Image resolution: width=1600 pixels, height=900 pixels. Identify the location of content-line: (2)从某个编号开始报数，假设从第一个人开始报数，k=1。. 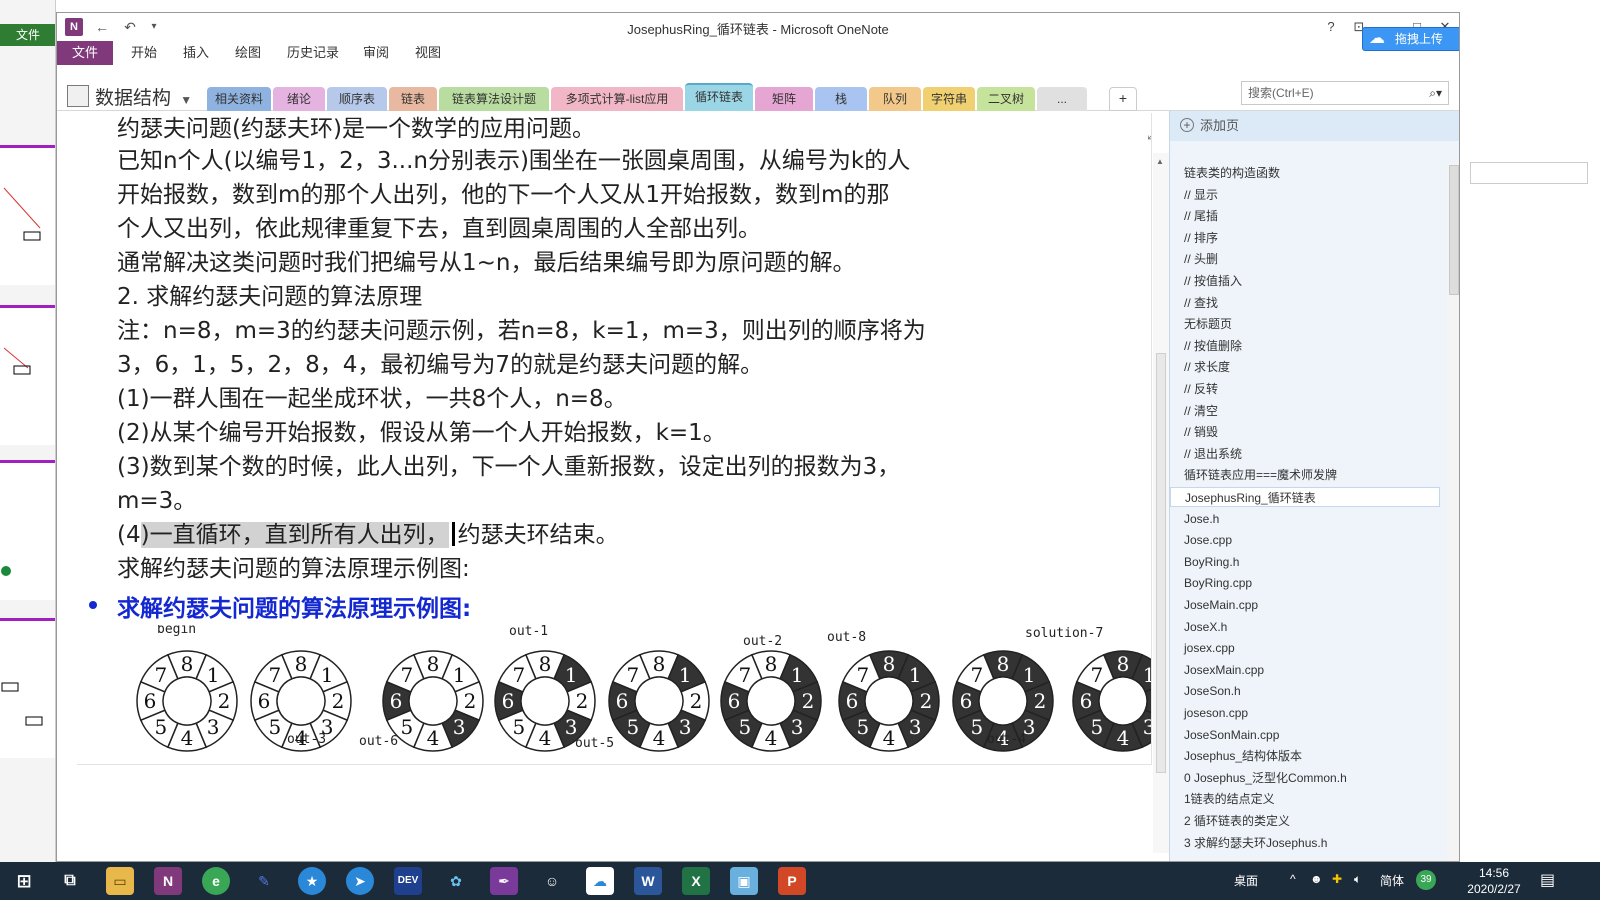
(421, 430).